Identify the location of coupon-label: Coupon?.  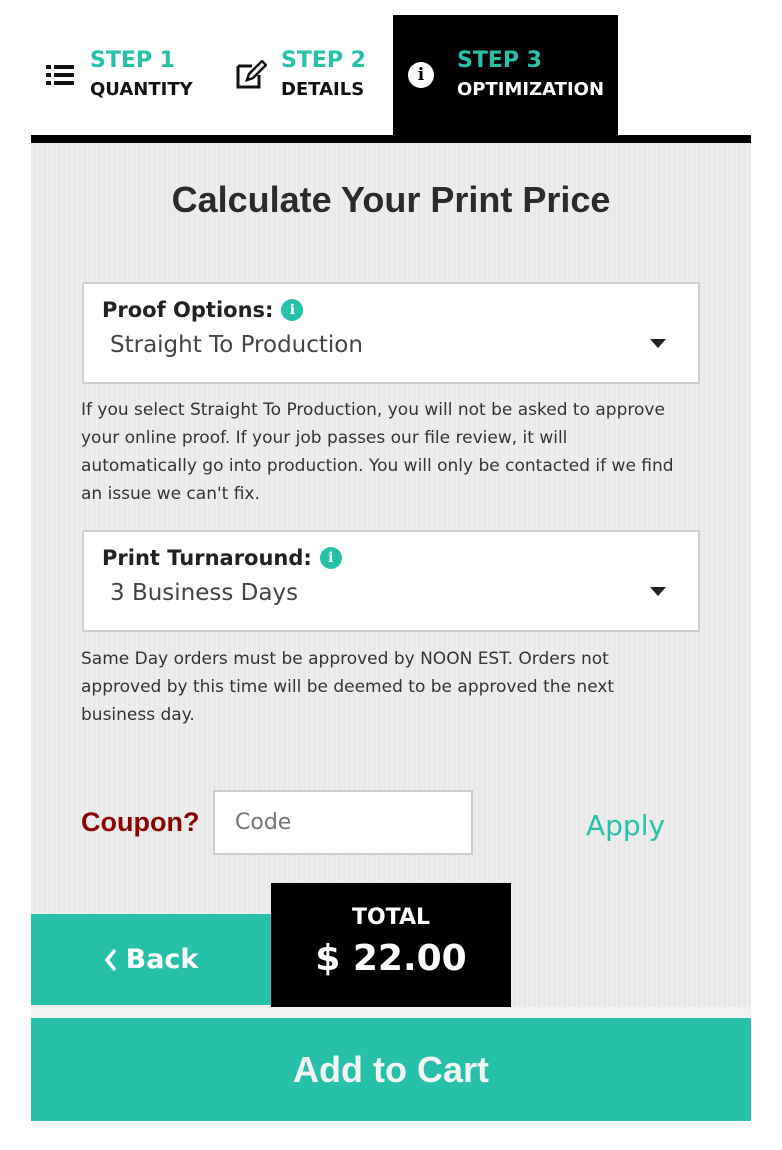
(140, 822).